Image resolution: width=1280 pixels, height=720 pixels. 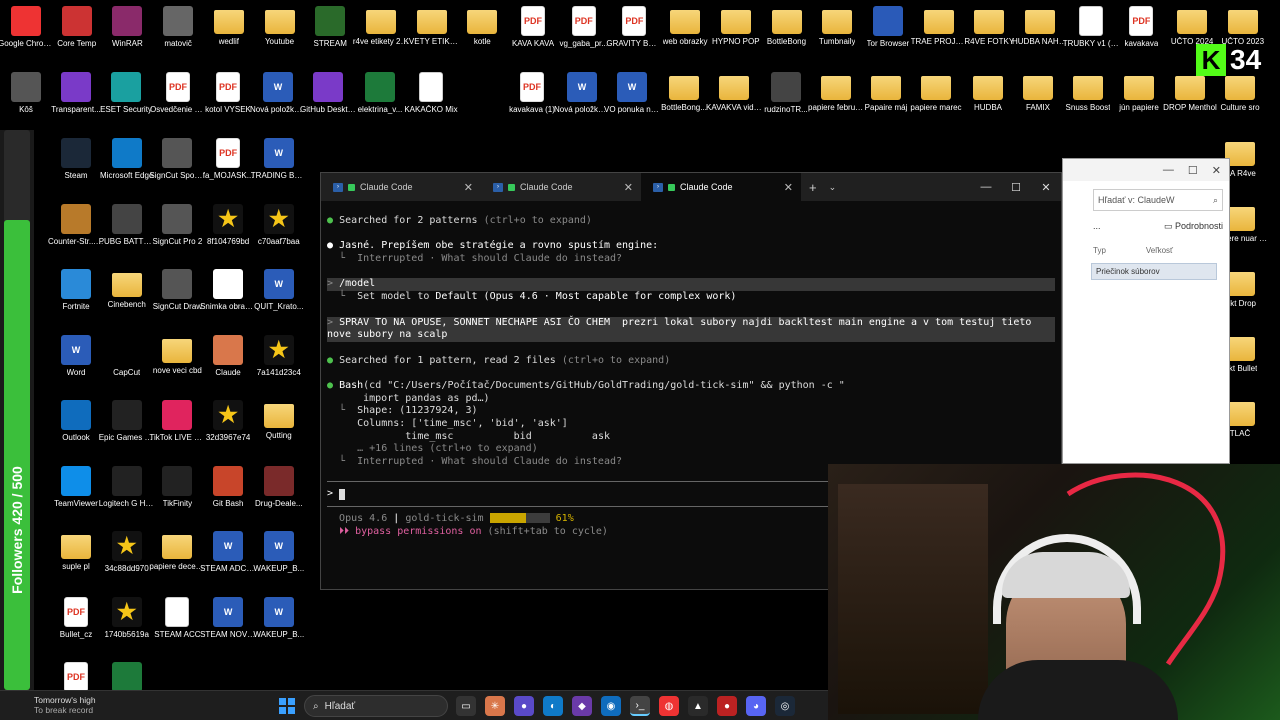 I want to click on desktop-icon: PDF Bullet_cz, so click(x=76, y=618).